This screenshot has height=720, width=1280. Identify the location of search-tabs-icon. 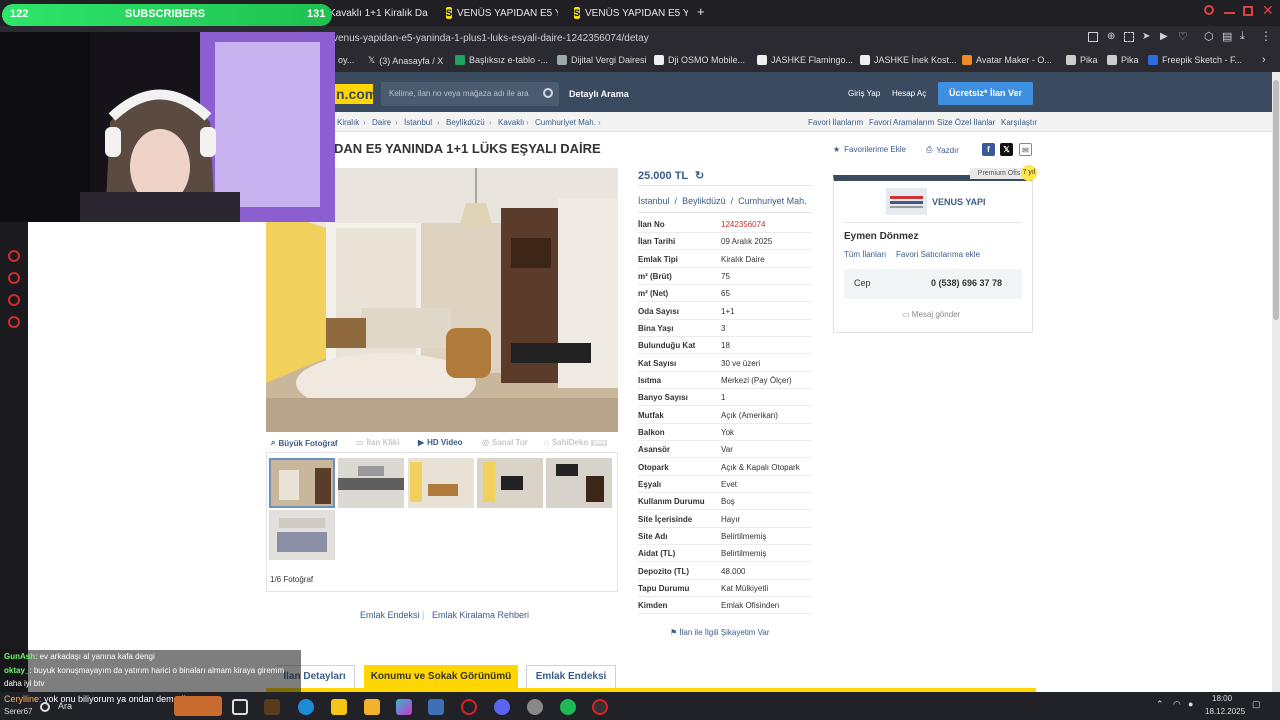
(1209, 10).